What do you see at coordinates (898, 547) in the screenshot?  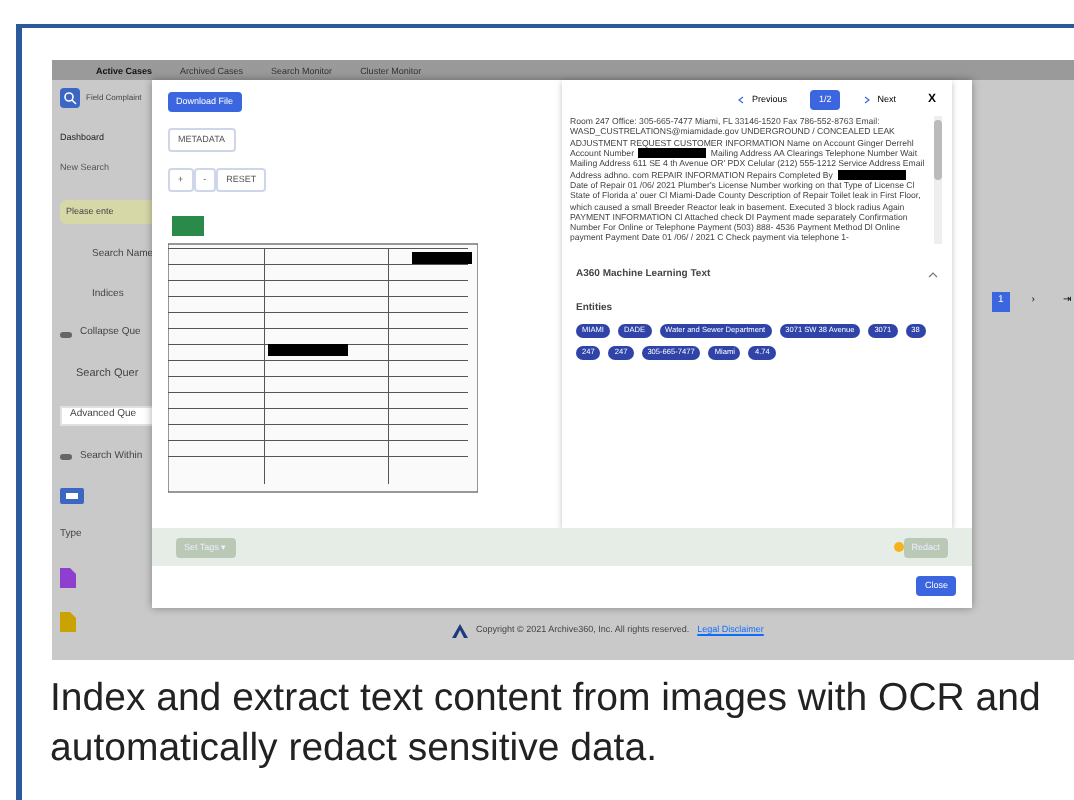 I see `dot-icon` at bounding box center [898, 547].